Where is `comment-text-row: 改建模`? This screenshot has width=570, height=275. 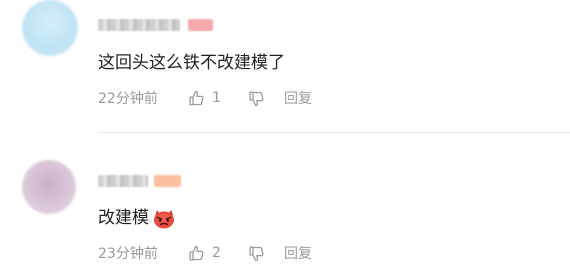
comment-text-row: 改建模 is located at coordinates (137, 218).